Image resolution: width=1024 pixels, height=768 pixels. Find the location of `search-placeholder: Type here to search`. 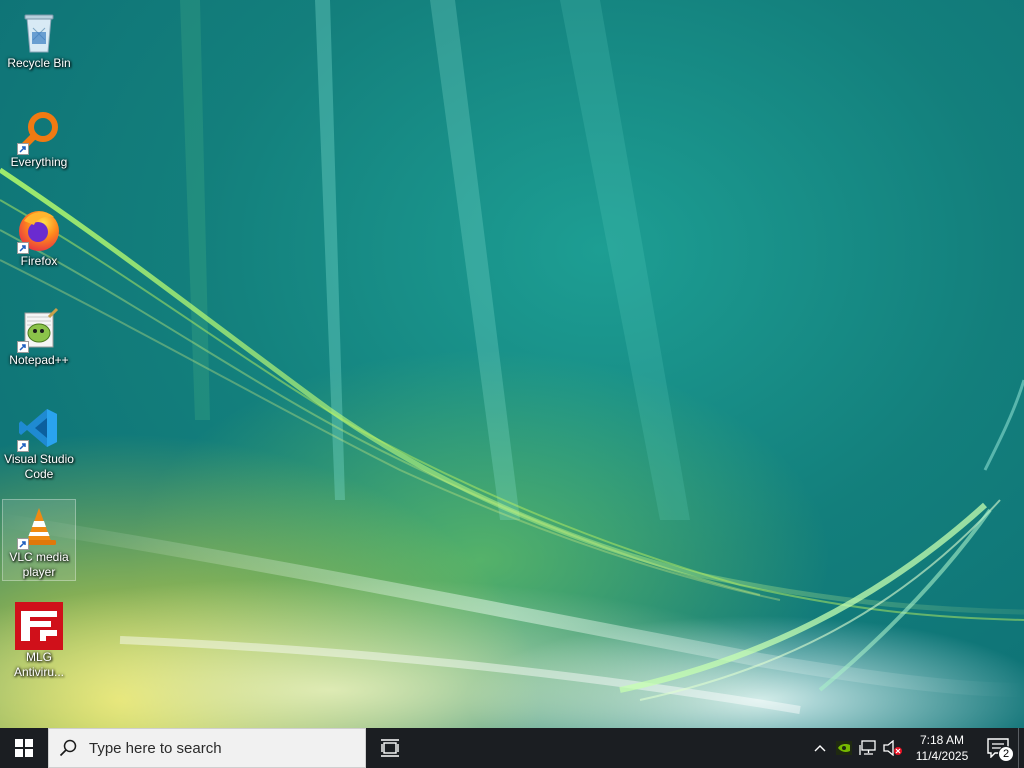

search-placeholder: Type here to search is located at coordinates (155, 748).